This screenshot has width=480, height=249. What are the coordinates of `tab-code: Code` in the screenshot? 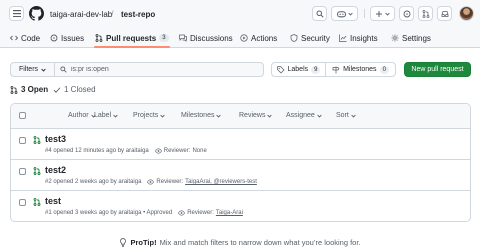 It's located at (25, 38).